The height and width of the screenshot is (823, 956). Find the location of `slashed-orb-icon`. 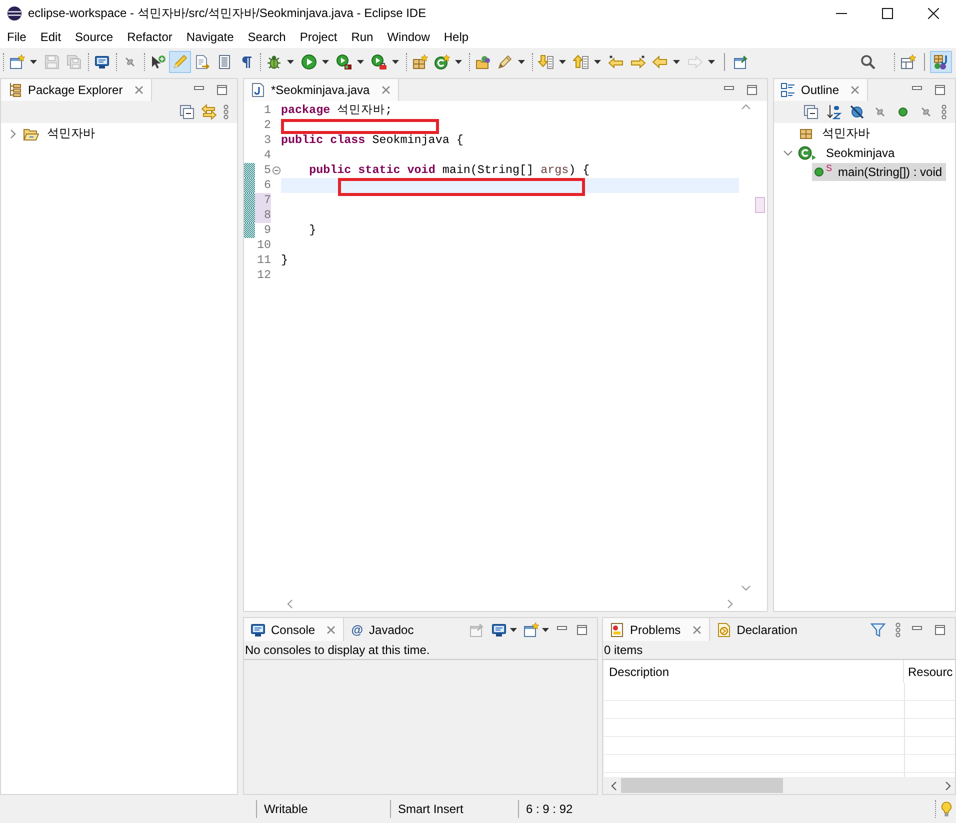

slashed-orb-icon is located at coordinates (857, 112).